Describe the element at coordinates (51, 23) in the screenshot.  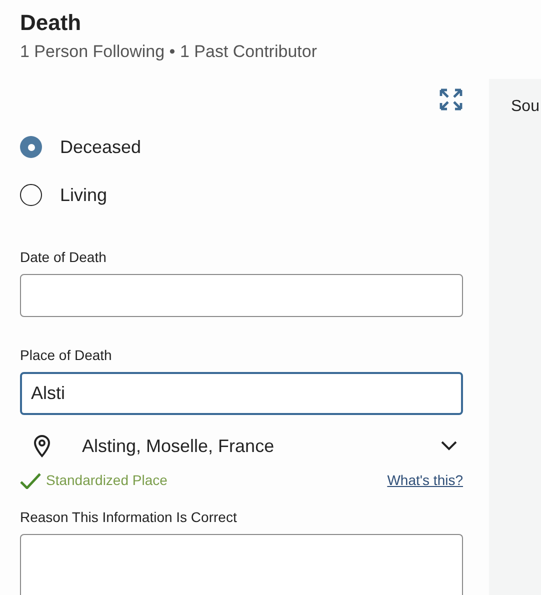
I see `page-title: Death` at that location.